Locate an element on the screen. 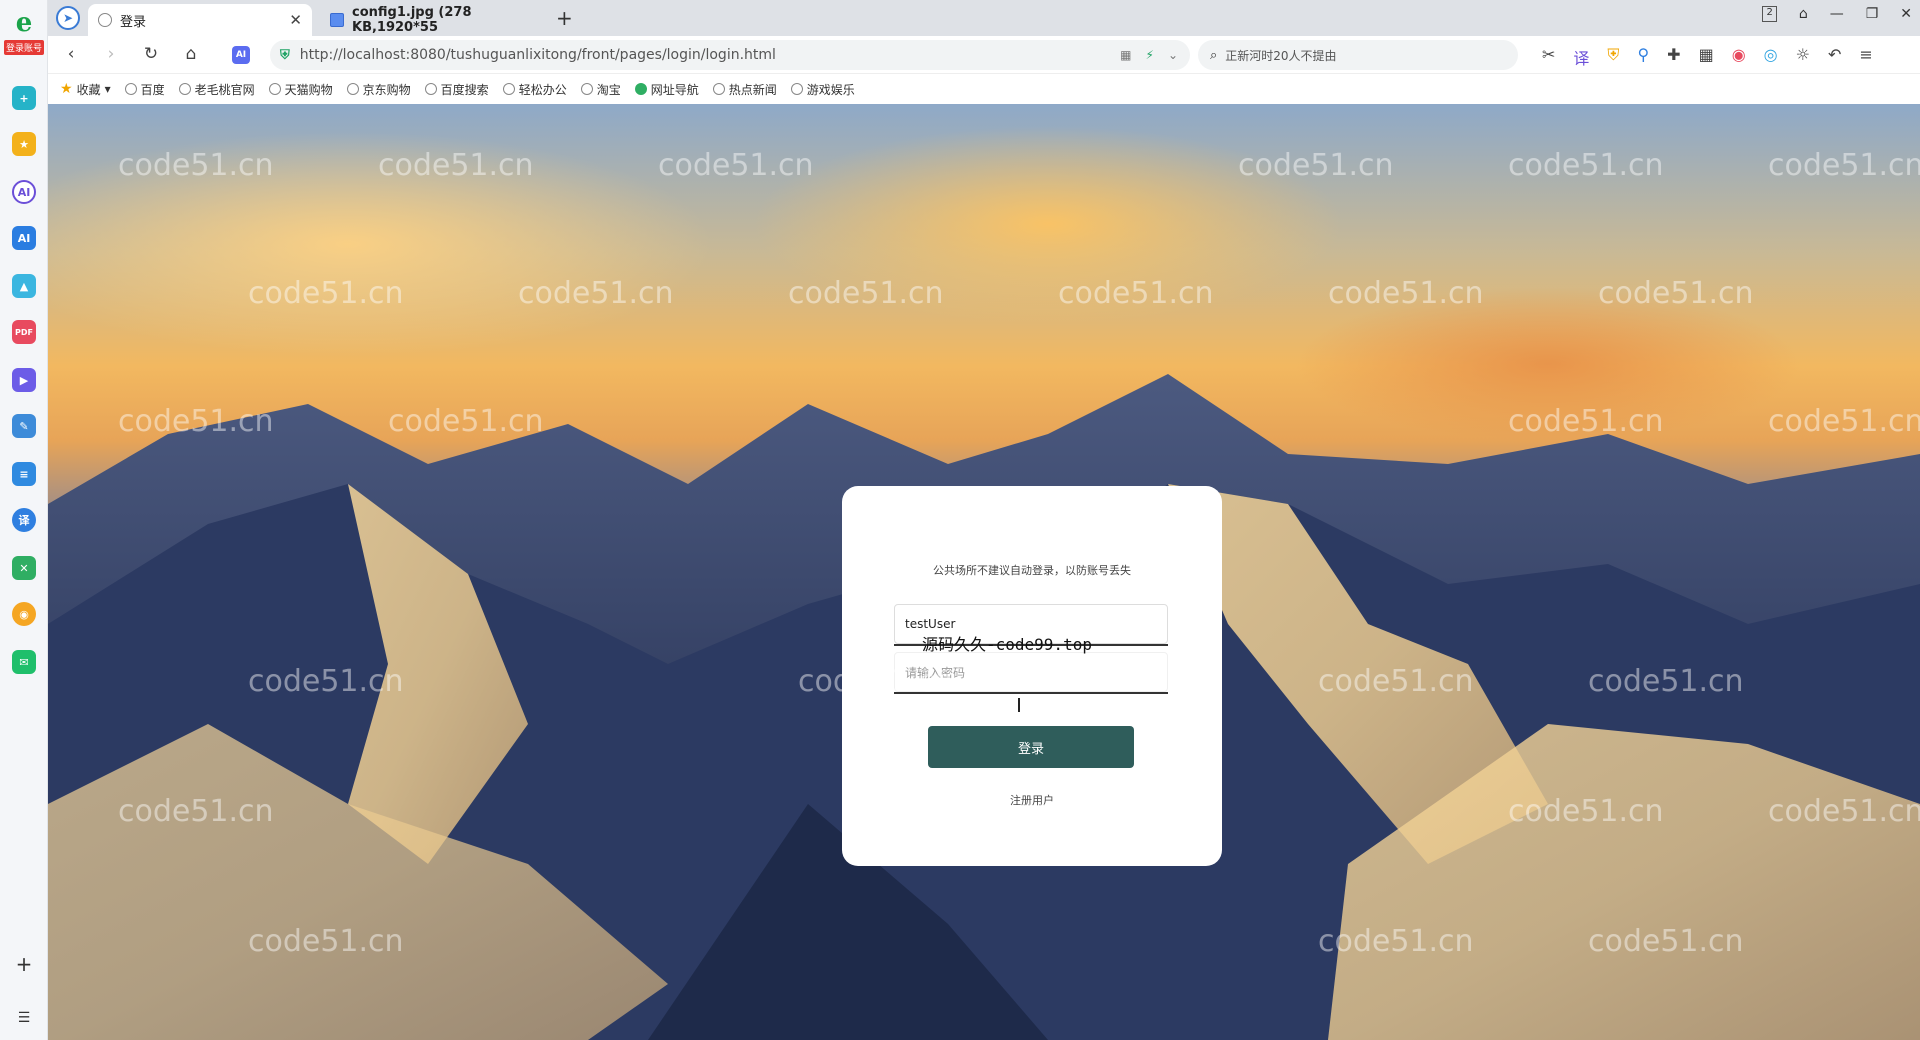 This screenshot has width=1920, height=1040. tab-count-badge: 2 is located at coordinates (1769, 14).